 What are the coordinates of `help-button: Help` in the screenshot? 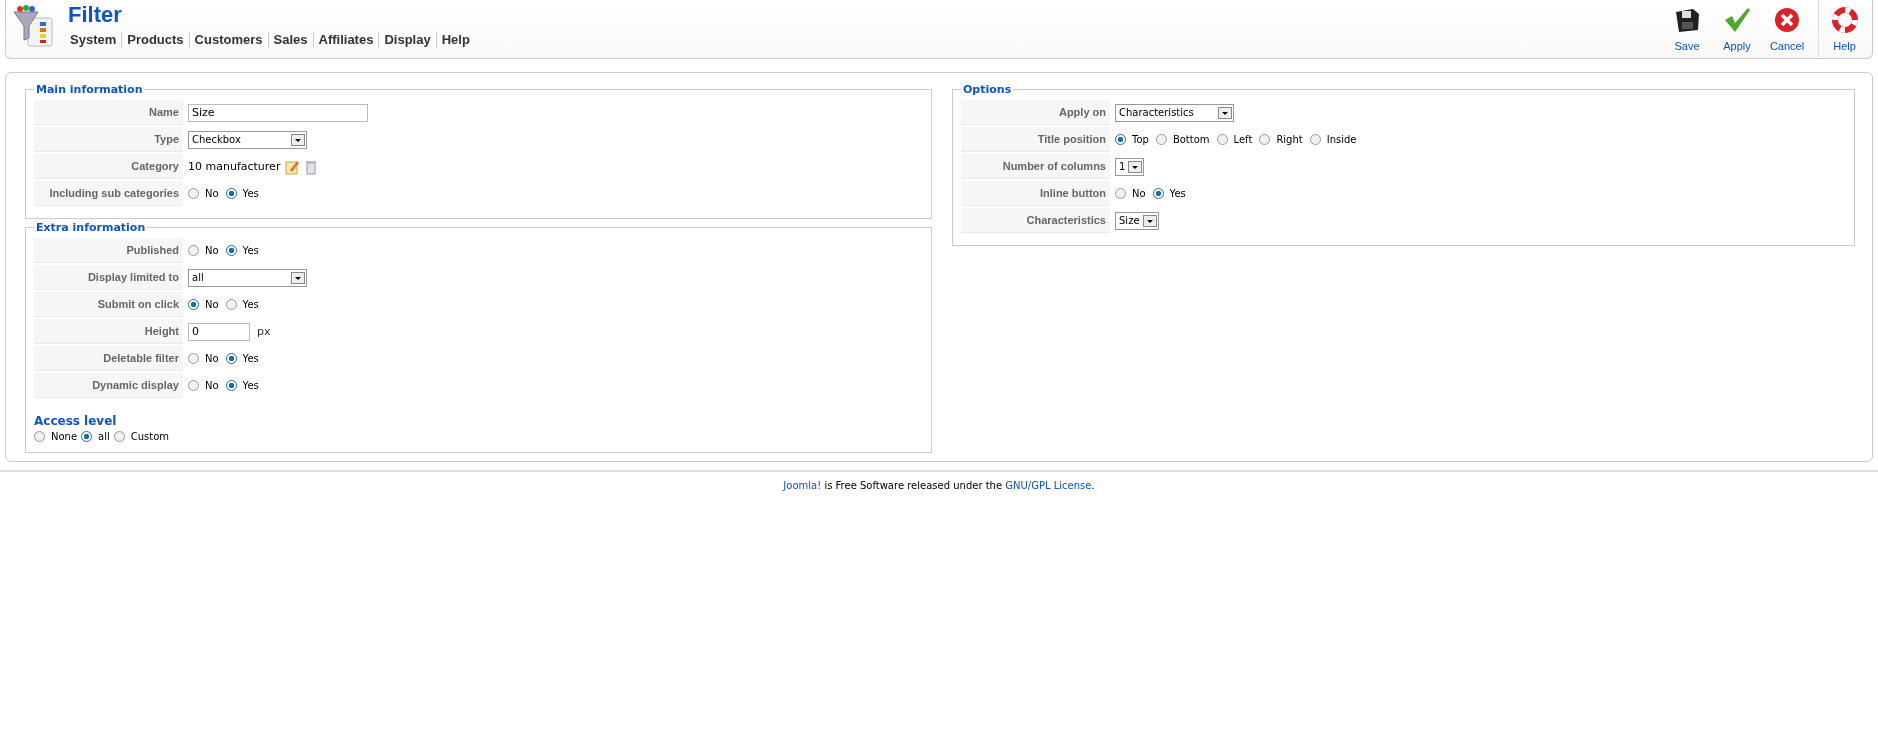 It's located at (1844, 28).